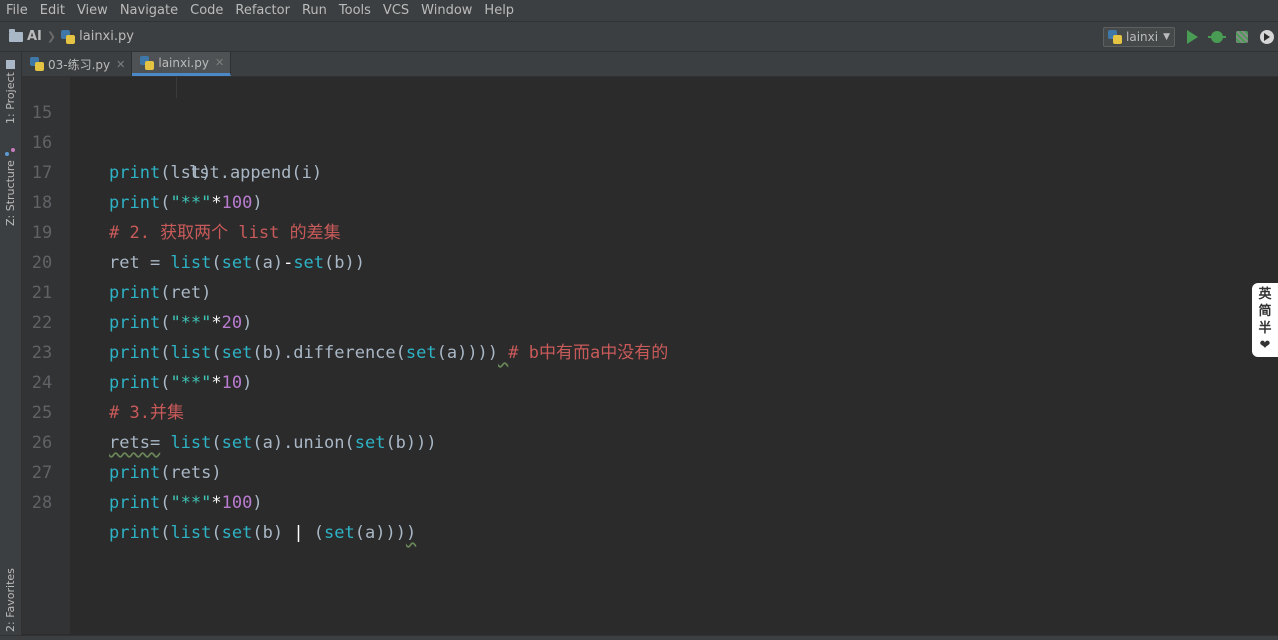  I want to click on menu-edit: Edit, so click(52, 10).